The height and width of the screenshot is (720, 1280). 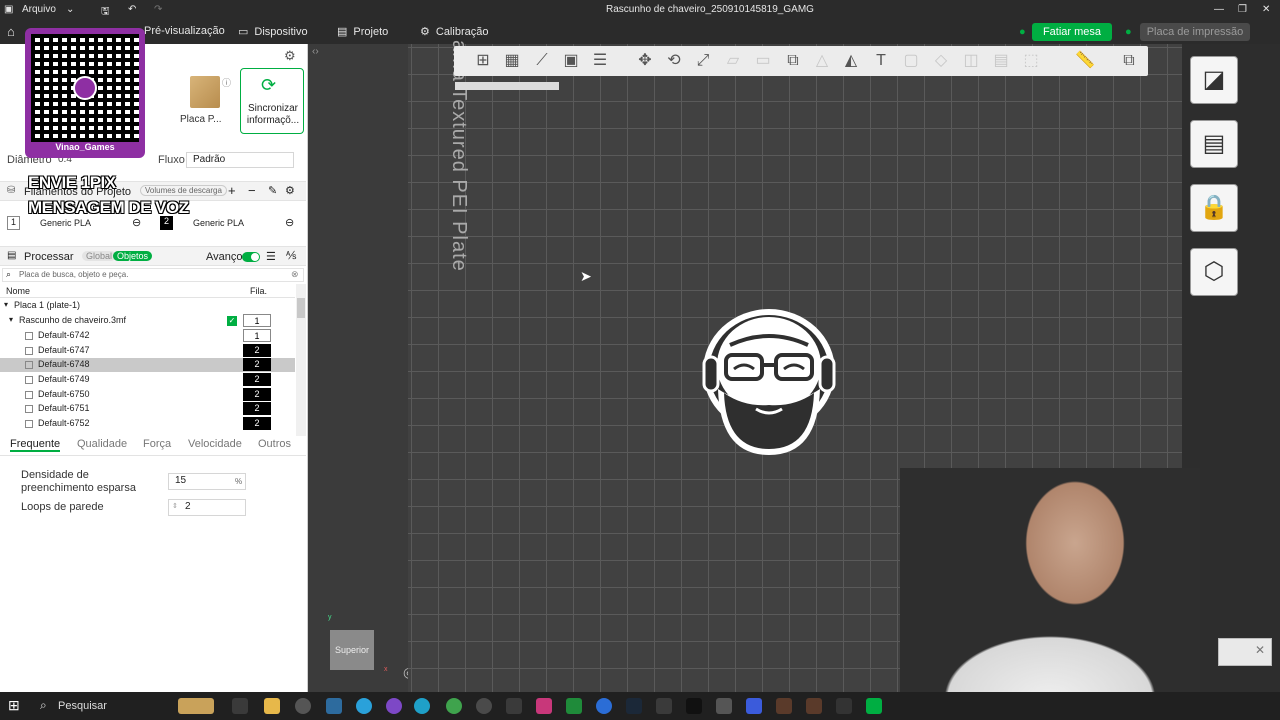 What do you see at coordinates (240, 160) in the screenshot?
I see `flow-select: Padrão` at bounding box center [240, 160].